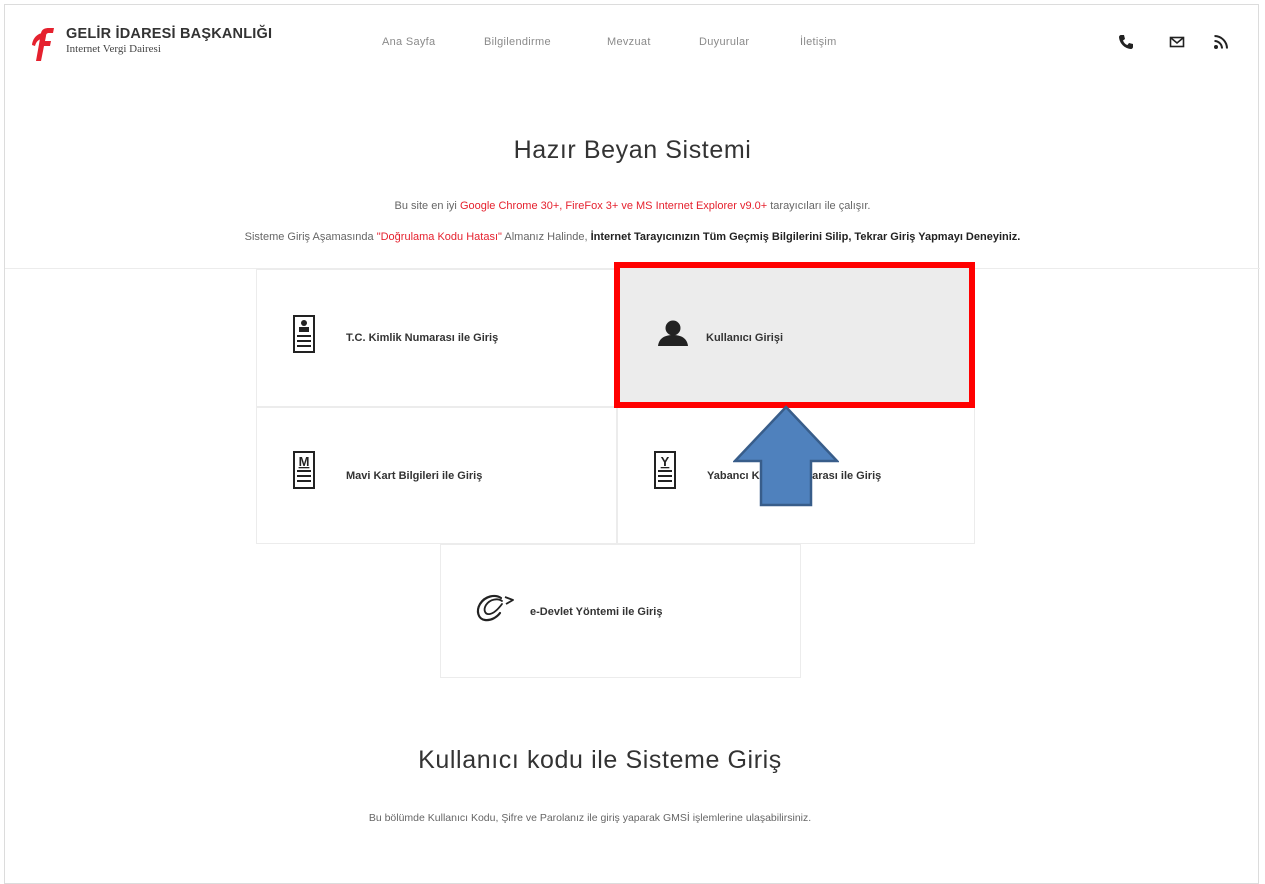 Image resolution: width=1265 pixels, height=884 pixels. I want to click on user-login-label: Kullanıcı Girişi, so click(745, 338).